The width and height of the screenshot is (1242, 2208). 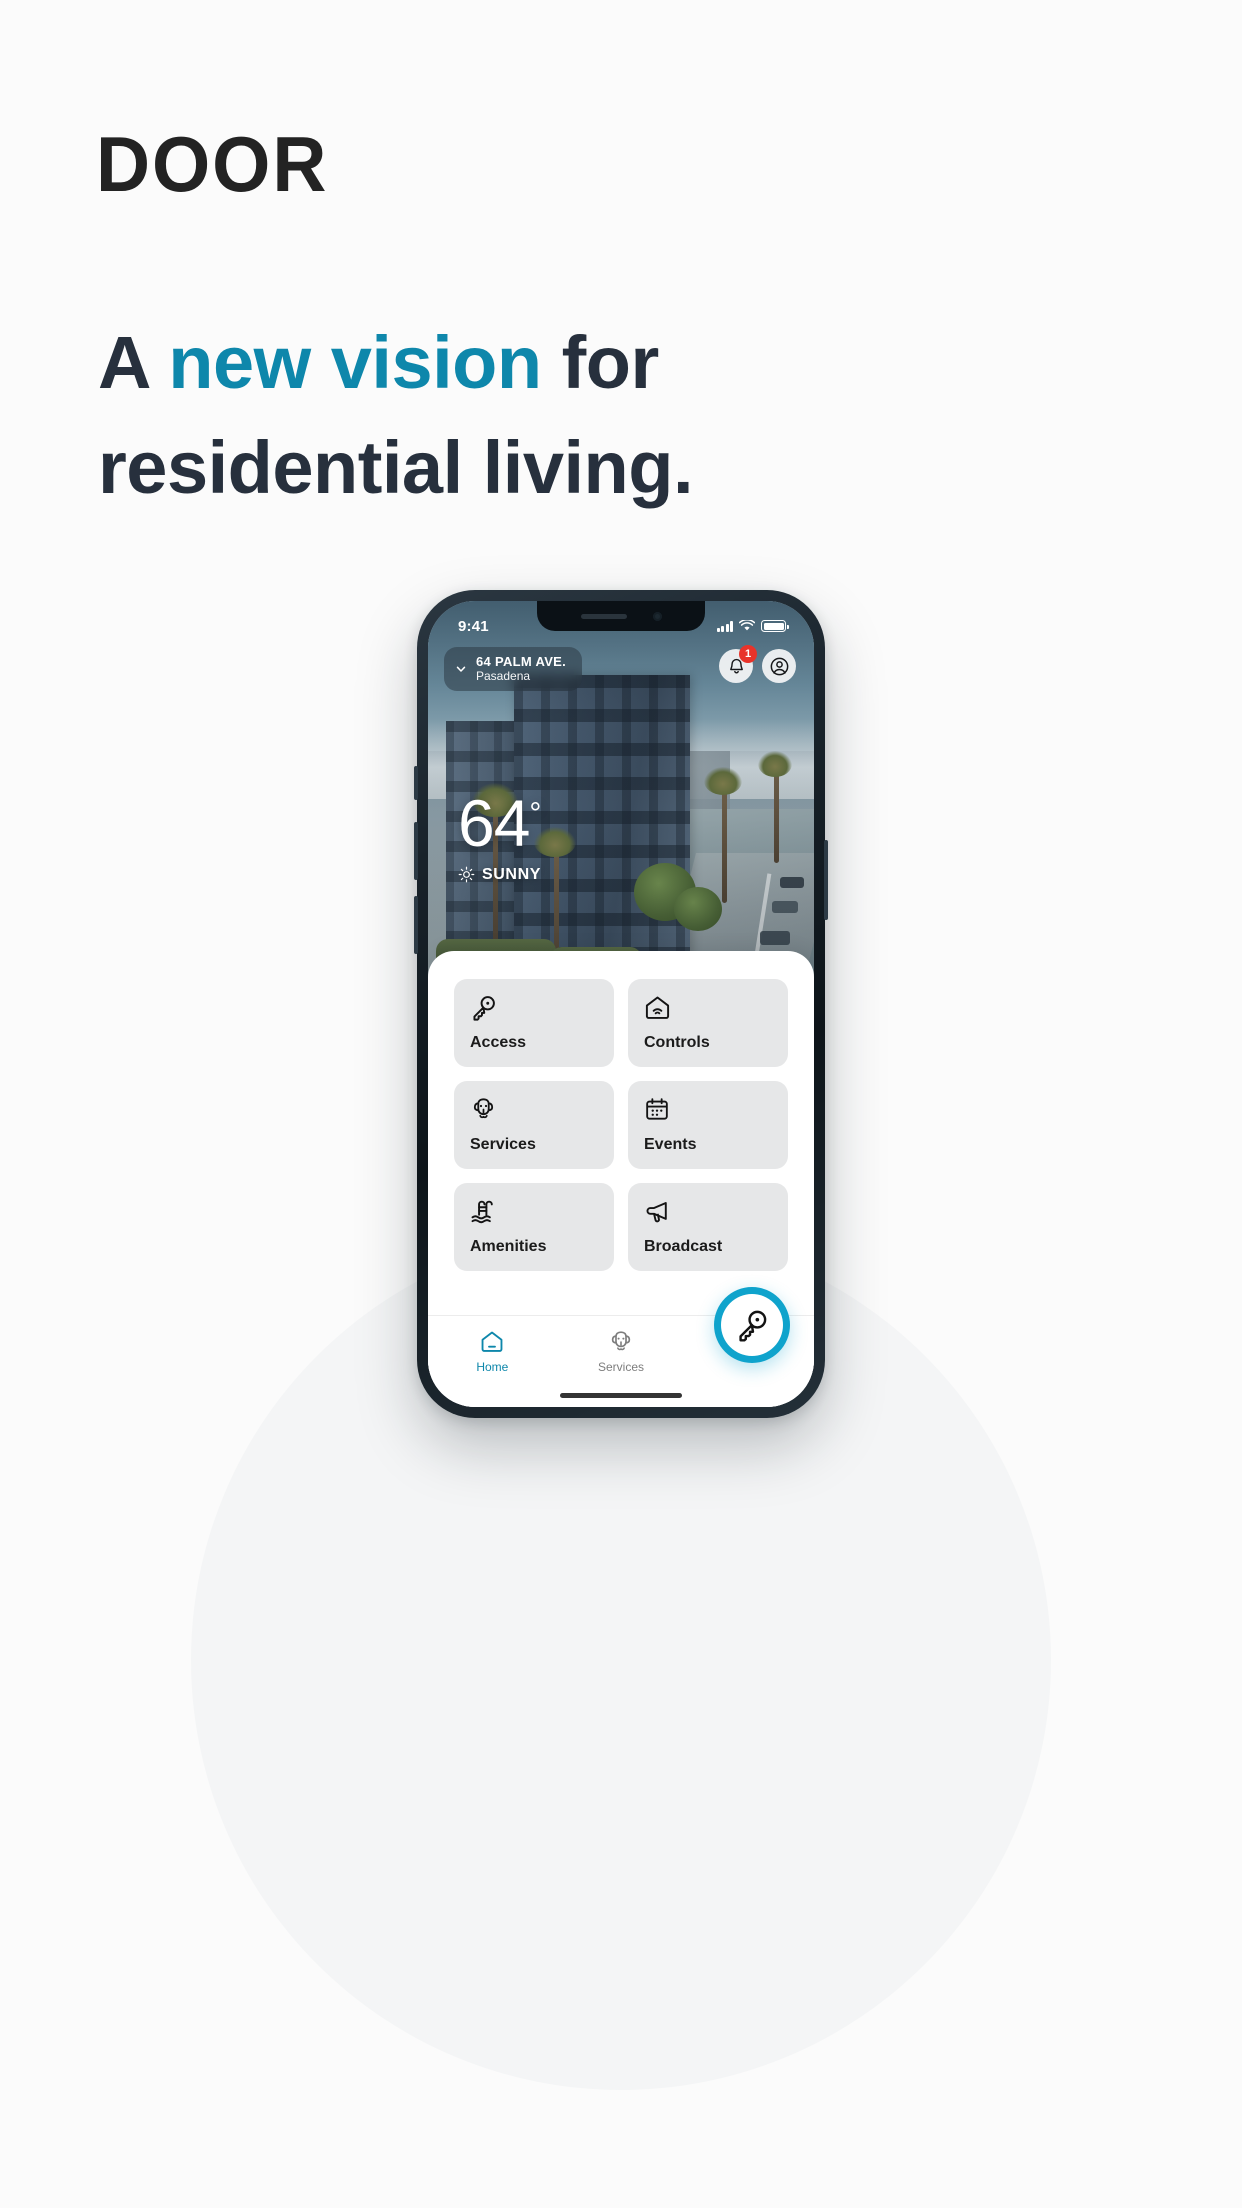 What do you see at coordinates (677, 1042) in the screenshot?
I see `tile-label: Controls` at bounding box center [677, 1042].